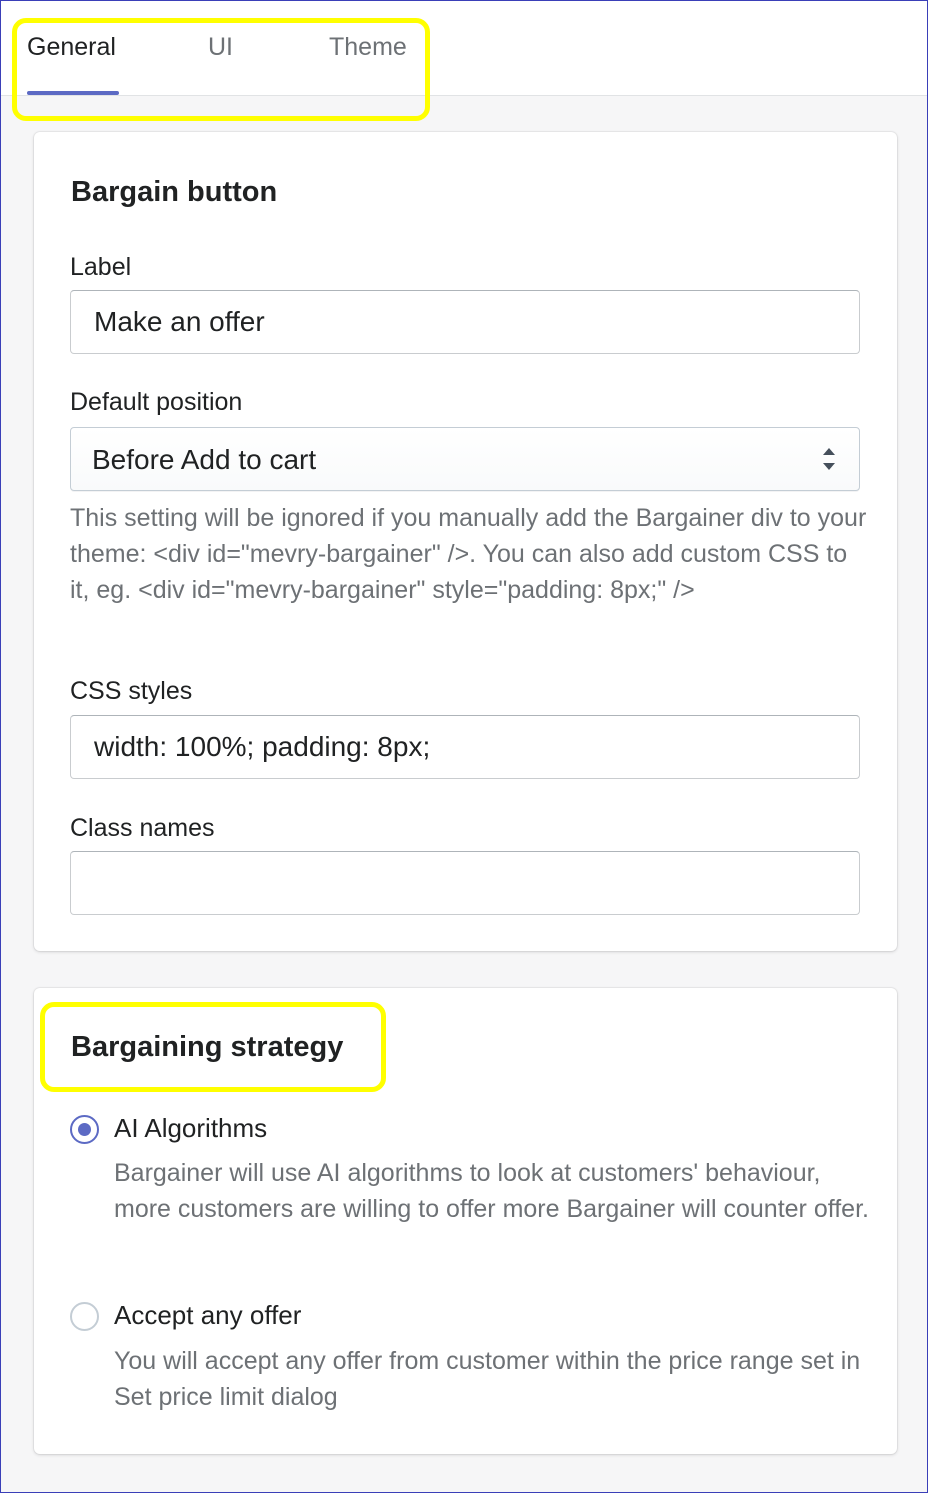 The width and height of the screenshot is (928, 1493). Describe the element at coordinates (465, 747) in the screenshot. I see `css-styles-input` at that location.